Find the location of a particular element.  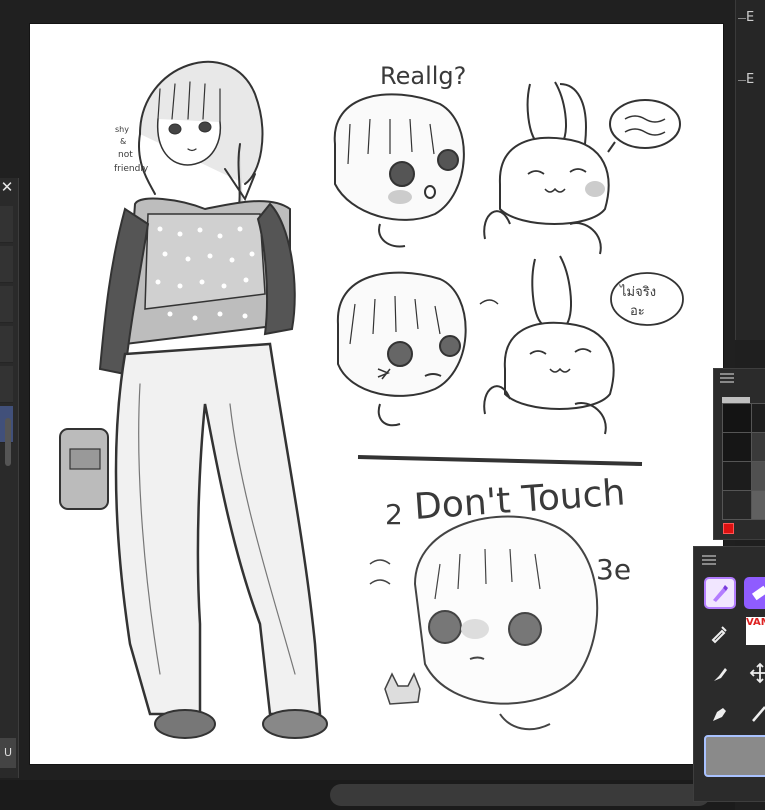

bunny-laughing is located at coordinates (549, 345).